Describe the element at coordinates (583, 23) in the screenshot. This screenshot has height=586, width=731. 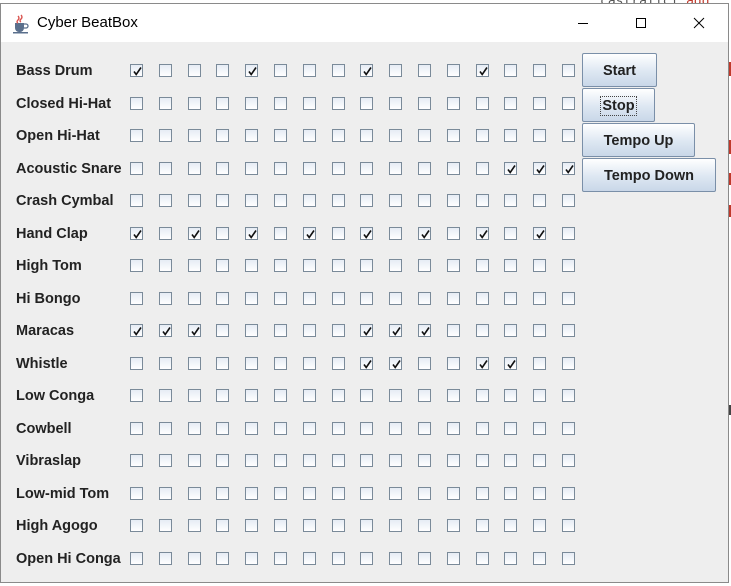
I see `minimize-button` at that location.